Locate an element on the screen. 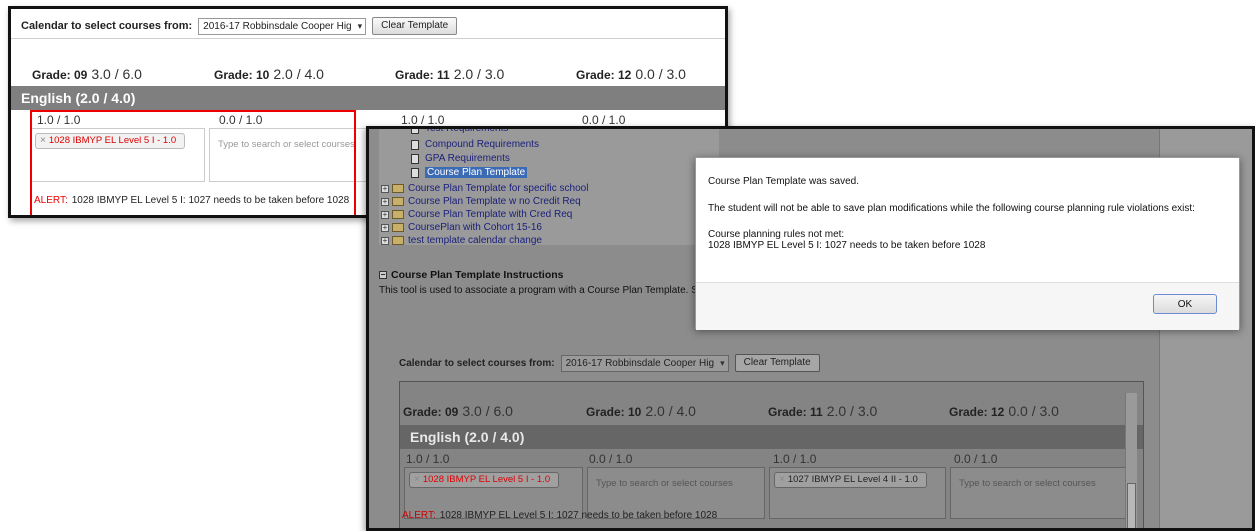 The height and width of the screenshot is (531, 1255). scrollbar-thumb is located at coordinates (1131, 505).